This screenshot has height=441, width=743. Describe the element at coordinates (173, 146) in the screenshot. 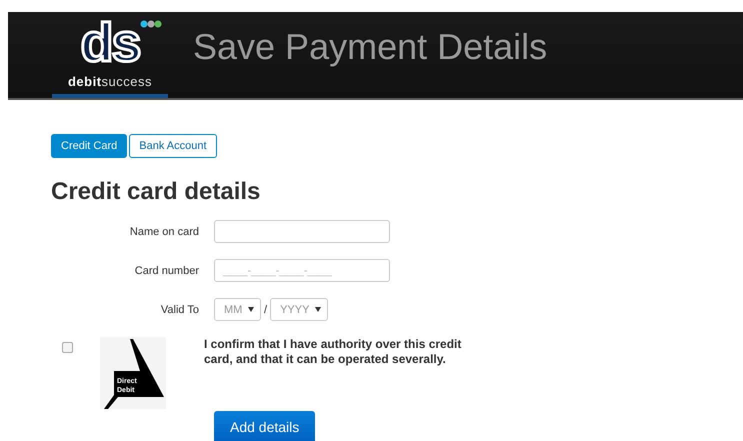

I see `tab: Bank Account` at that location.